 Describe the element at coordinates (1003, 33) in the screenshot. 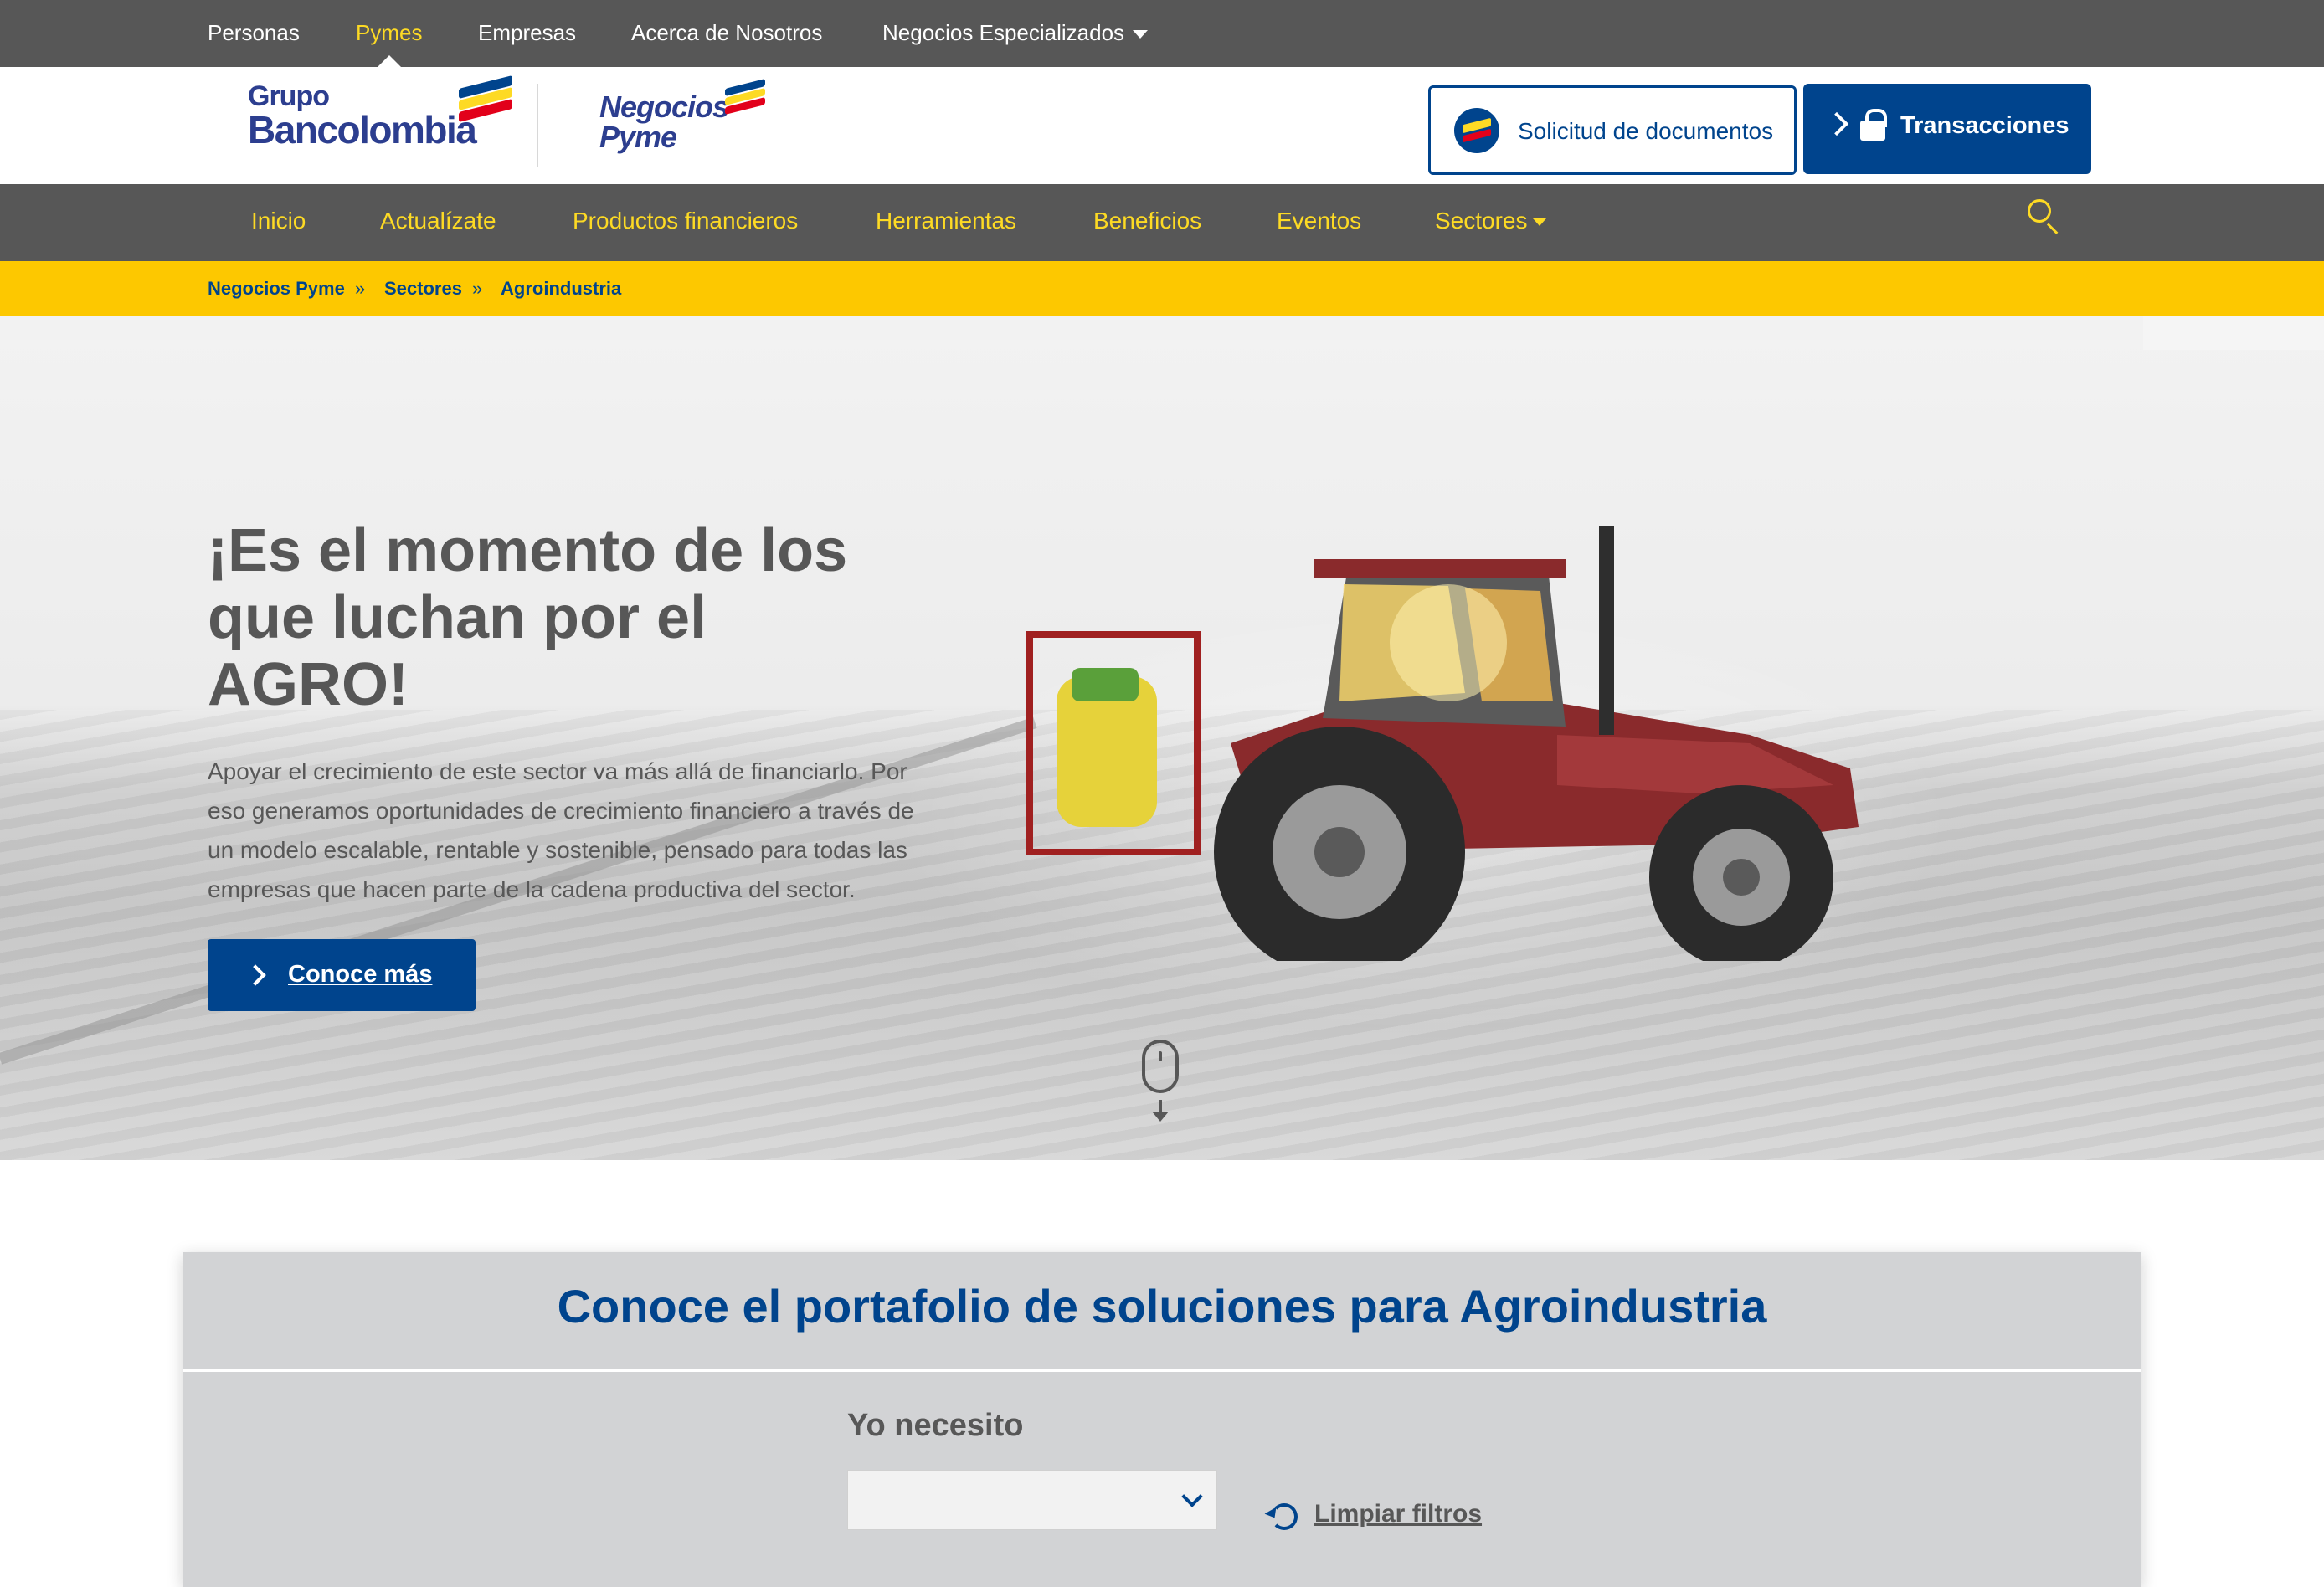

I see `topnav-negocios-especializados-label: Negocios Especializados` at that location.